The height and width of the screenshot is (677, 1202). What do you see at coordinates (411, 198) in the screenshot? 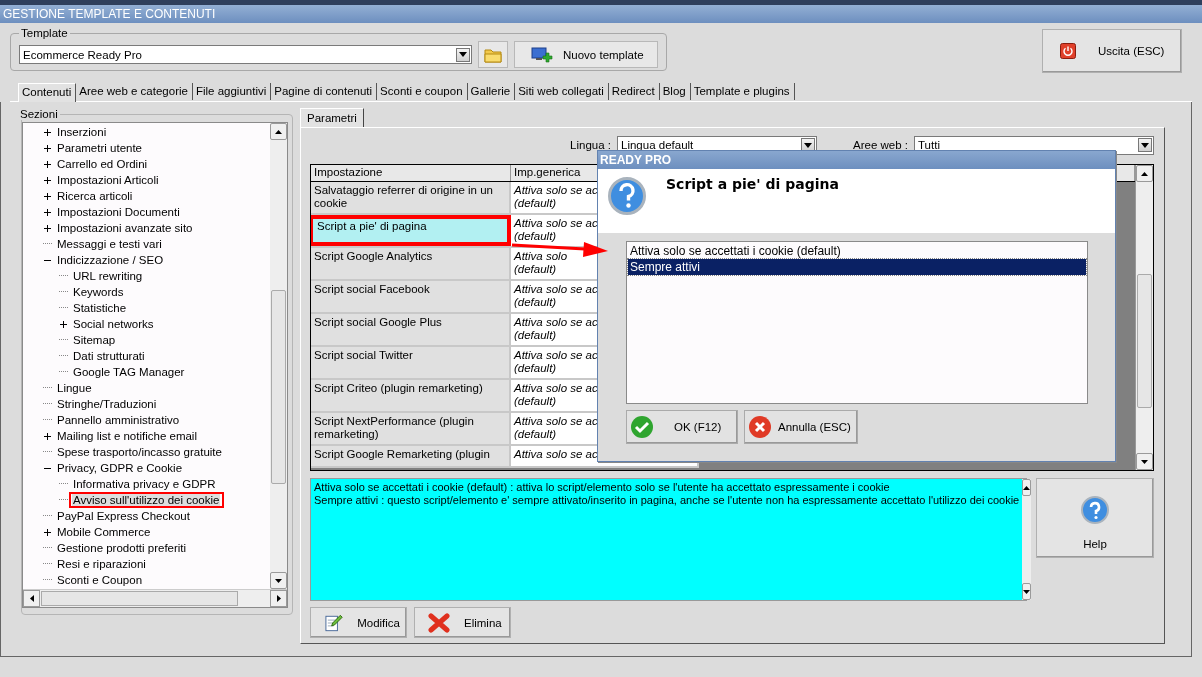
I see `table-cell: Salvataggio referrer di origine in un cookie` at bounding box center [411, 198].